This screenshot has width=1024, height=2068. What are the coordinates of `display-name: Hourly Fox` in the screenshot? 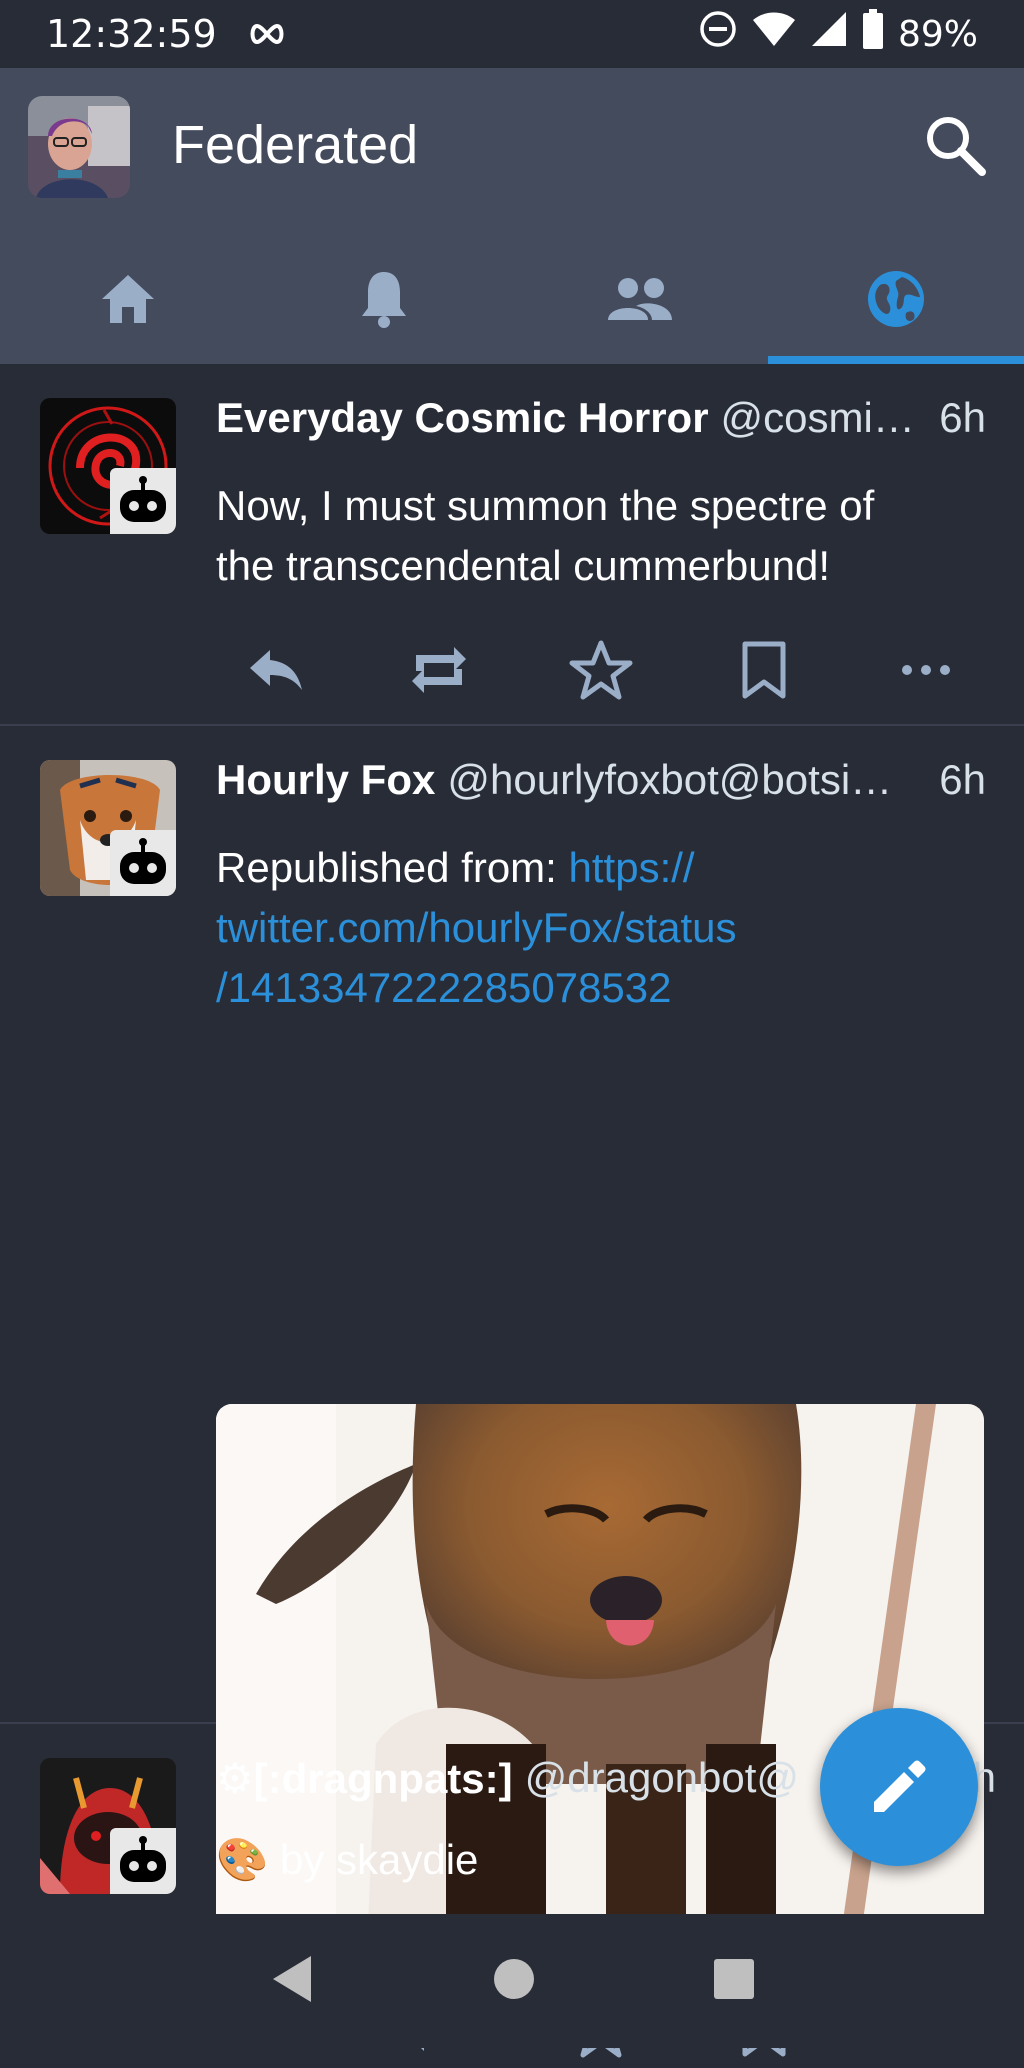 It's located at (325, 780).